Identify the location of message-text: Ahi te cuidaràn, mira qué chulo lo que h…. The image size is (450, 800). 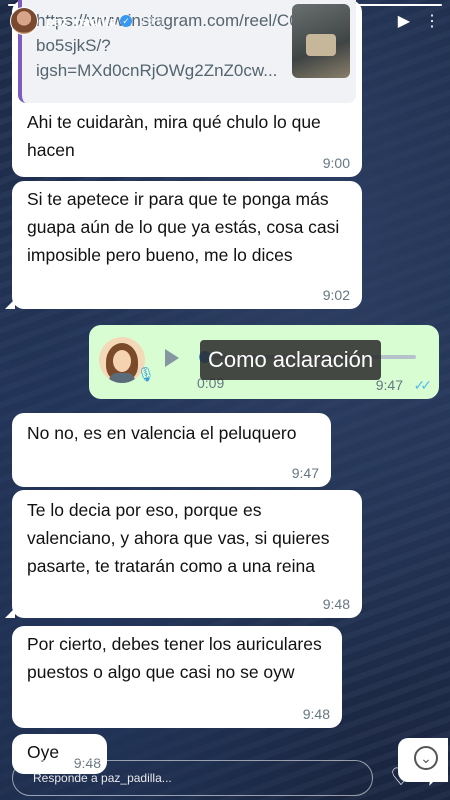
(174, 136).